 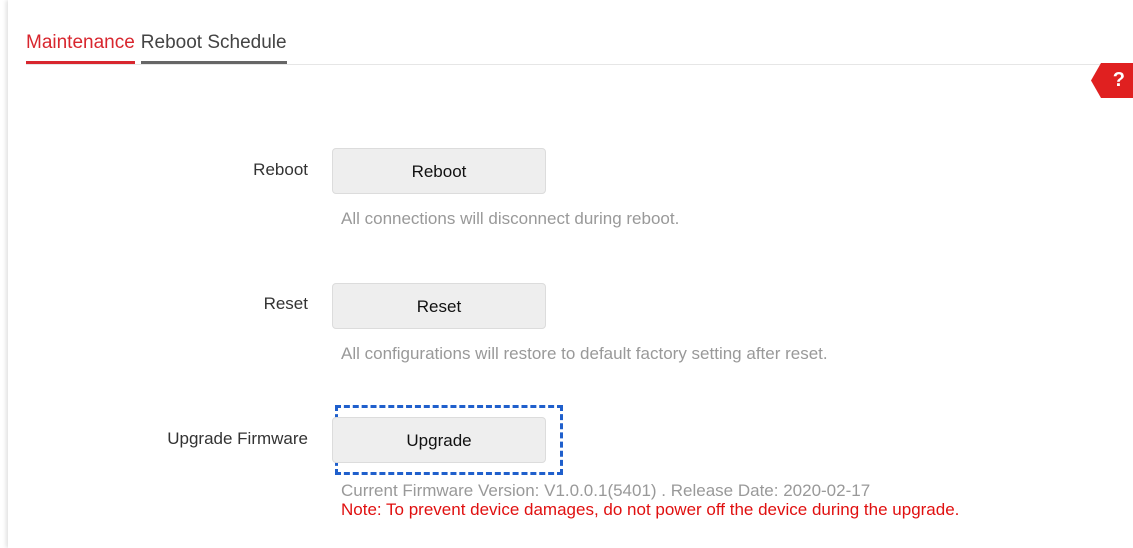 I want to click on reset-label: Reset, so click(x=285, y=303).